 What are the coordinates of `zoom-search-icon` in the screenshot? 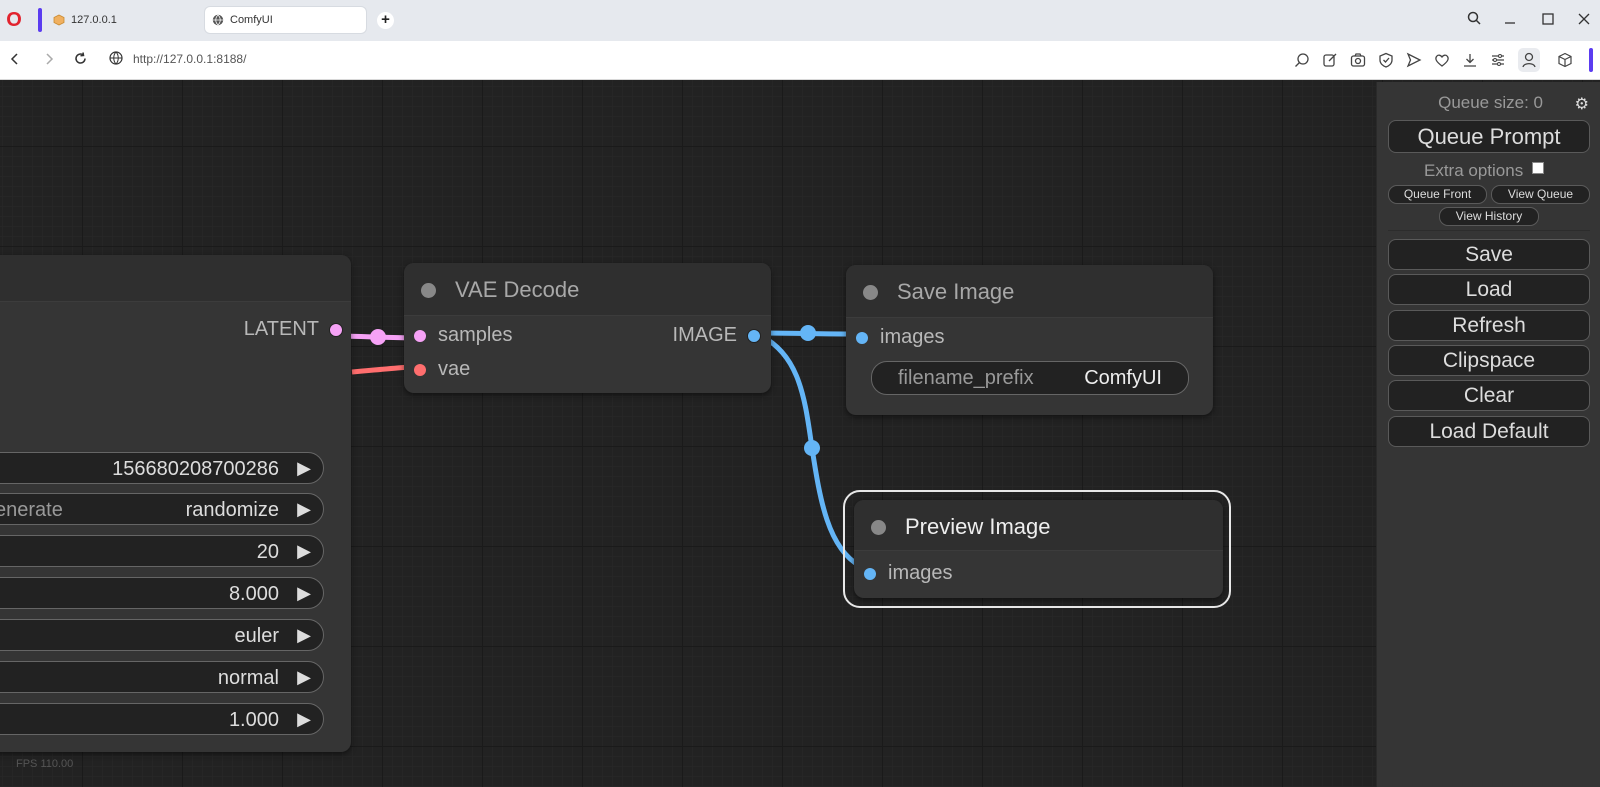 It's located at (1302, 60).